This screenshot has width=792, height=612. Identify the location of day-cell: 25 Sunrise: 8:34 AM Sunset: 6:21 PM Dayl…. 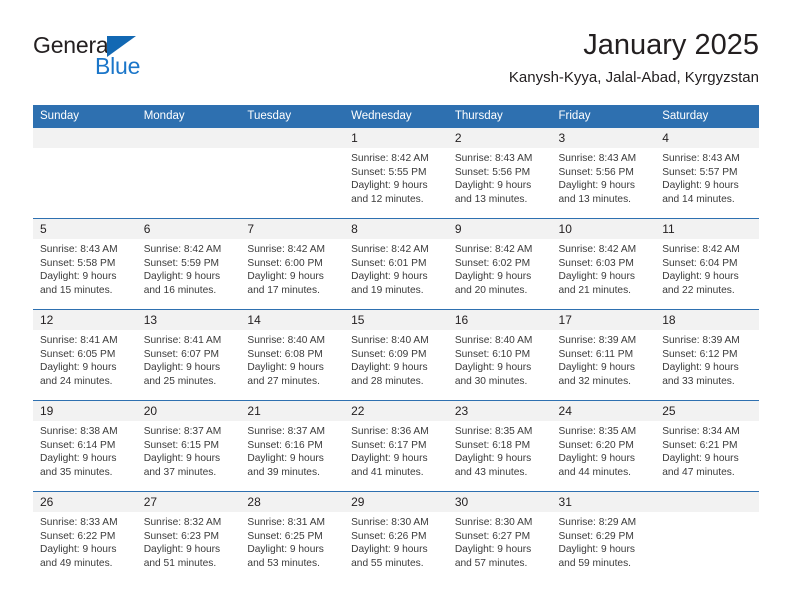
(707, 446).